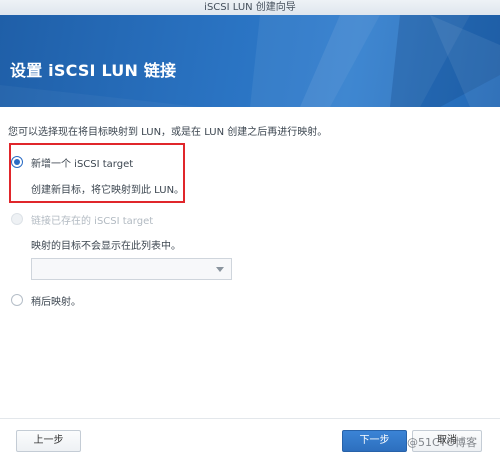  What do you see at coordinates (48, 441) in the screenshot?
I see `prev-button: 上一步` at bounding box center [48, 441].